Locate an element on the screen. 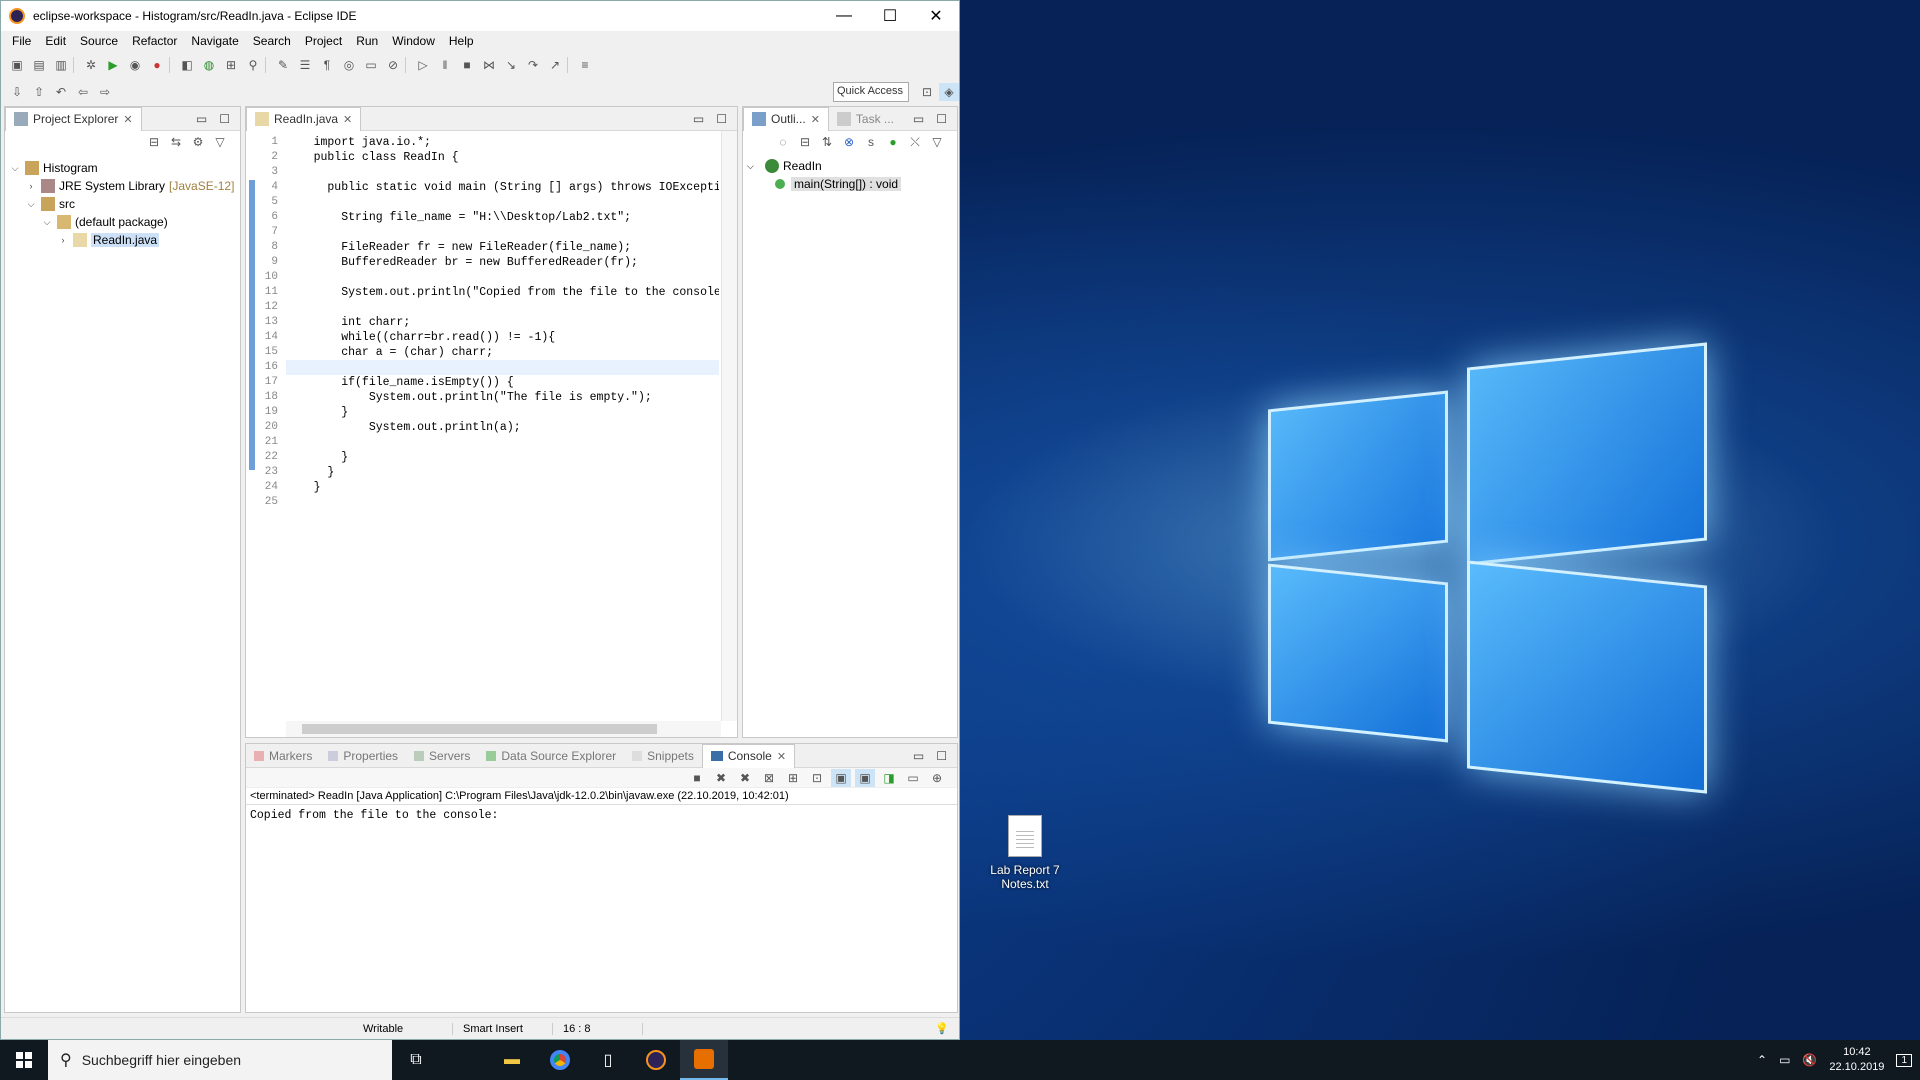 This screenshot has width=1920, height=1080. word-wrap-icon: ⊡ is located at coordinates (817, 778).